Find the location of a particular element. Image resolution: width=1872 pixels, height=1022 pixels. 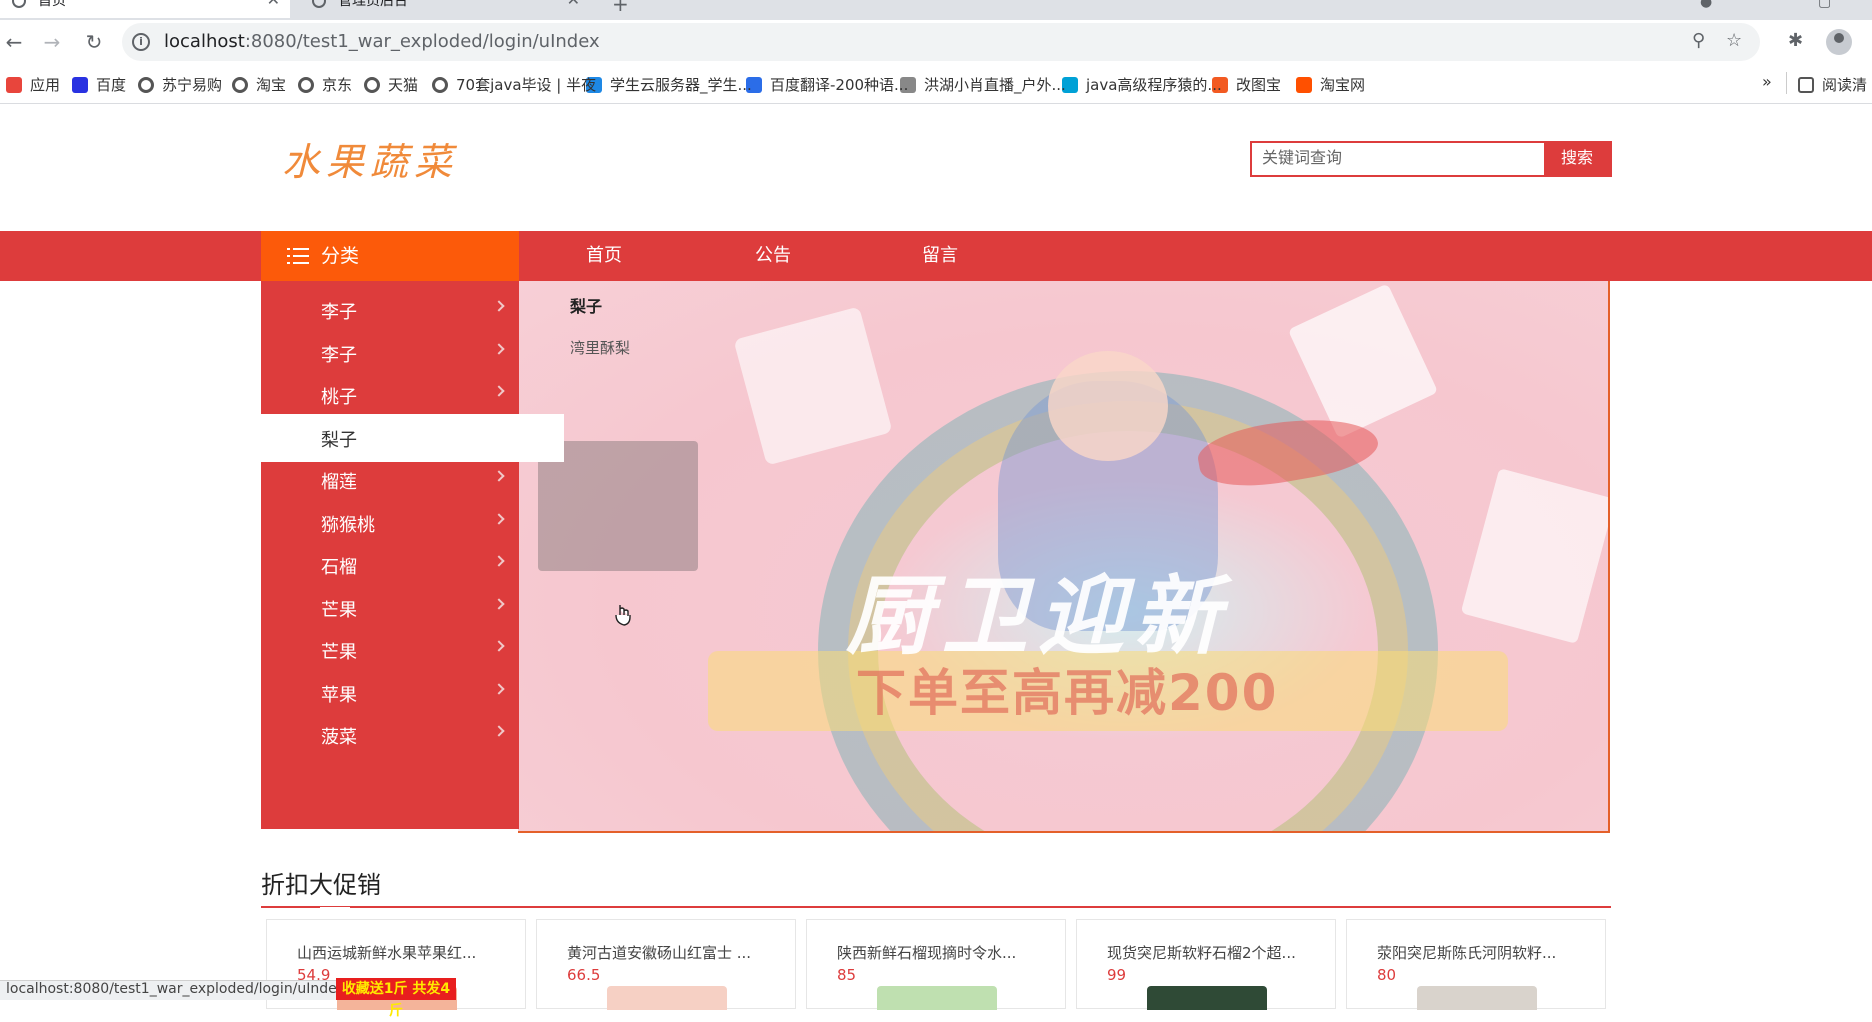

category-label: 猕猴桃 is located at coordinates (348, 525).